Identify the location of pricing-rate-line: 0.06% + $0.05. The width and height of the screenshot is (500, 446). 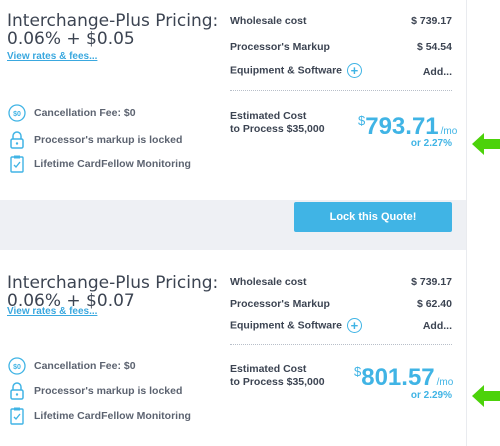
(71, 39).